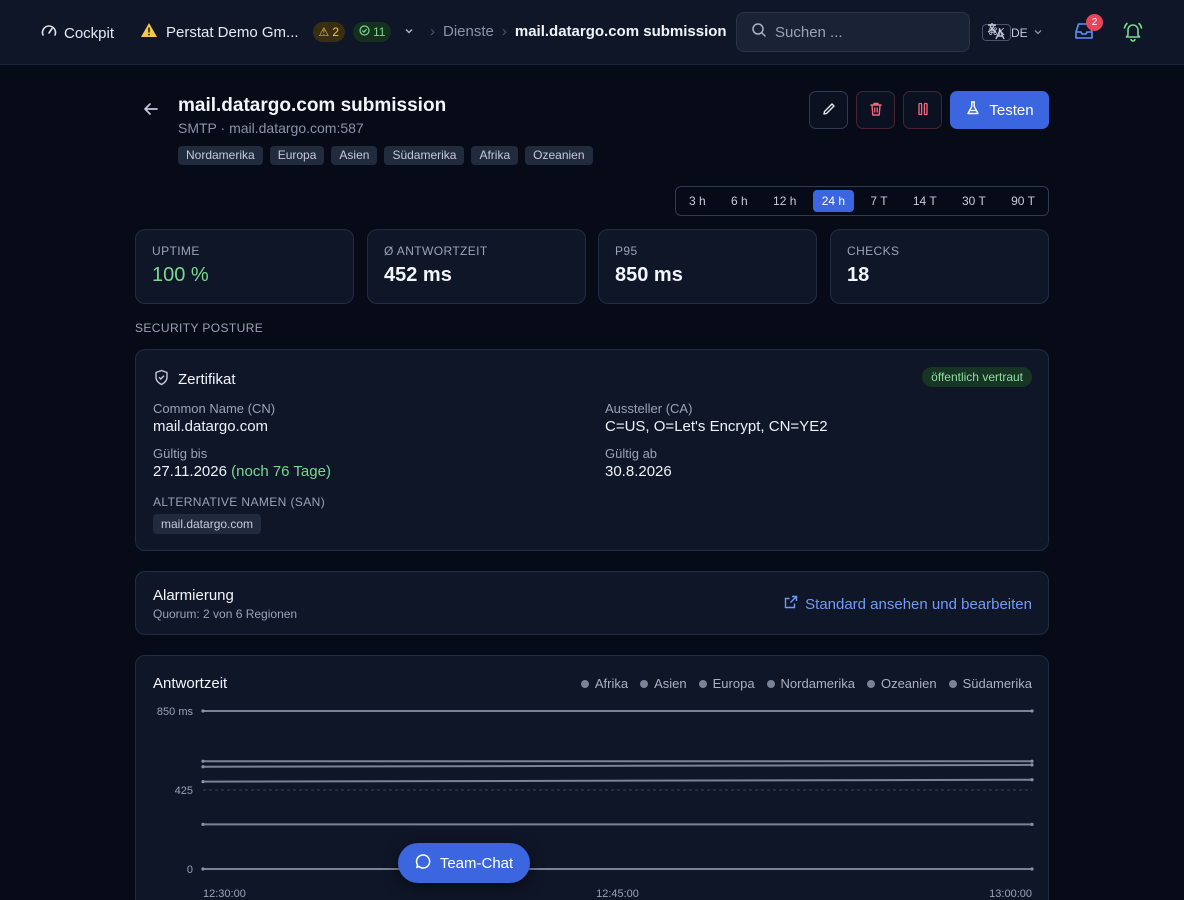  I want to click on language-switcher: DE, so click(1014, 32).